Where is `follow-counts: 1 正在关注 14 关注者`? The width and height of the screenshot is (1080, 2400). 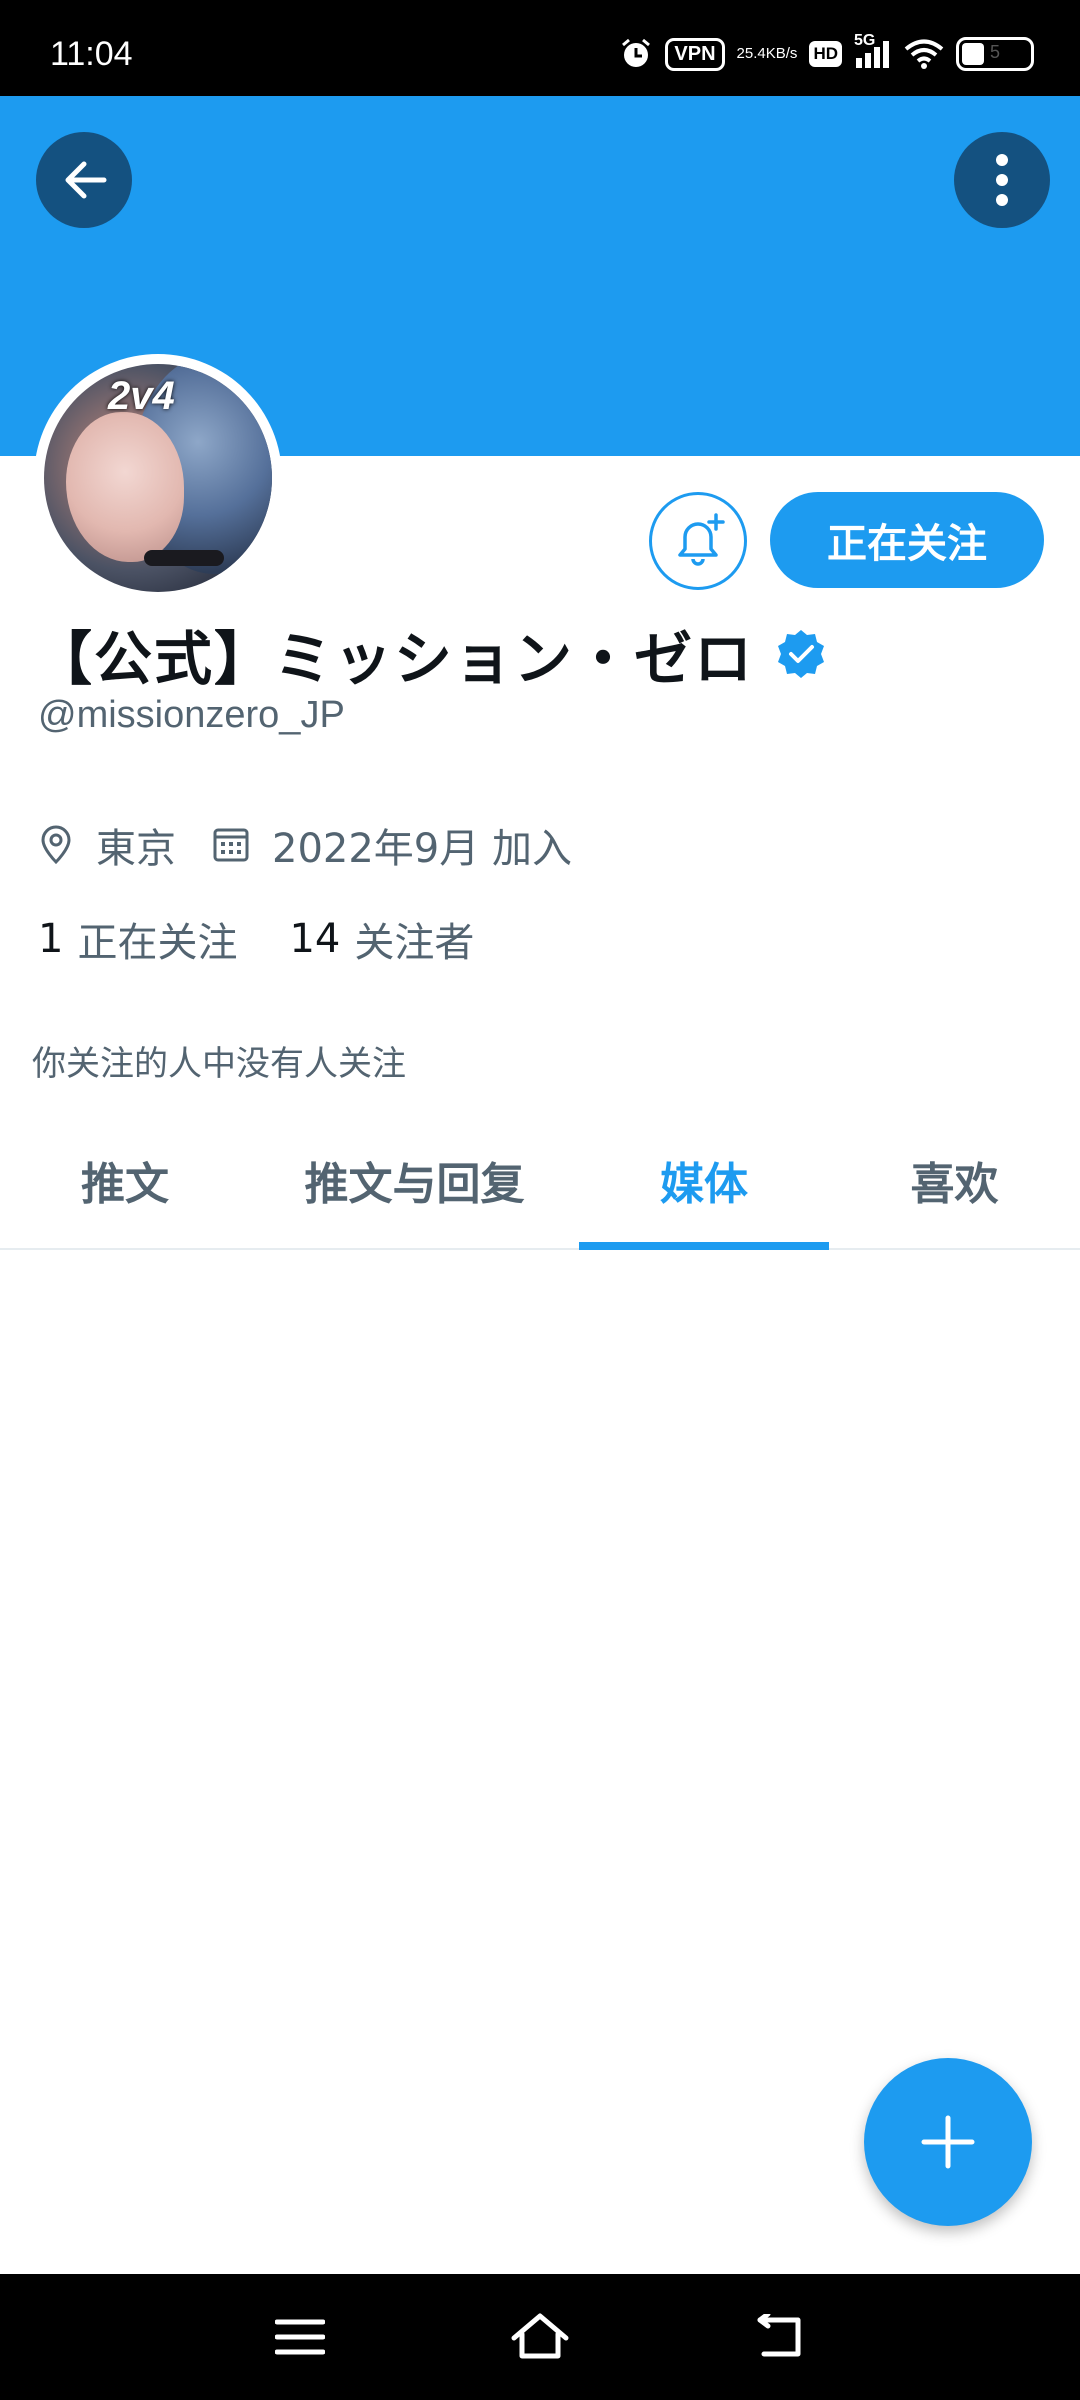
follow-counts: 1 正在关注 14 关注者 is located at coordinates (282, 939).